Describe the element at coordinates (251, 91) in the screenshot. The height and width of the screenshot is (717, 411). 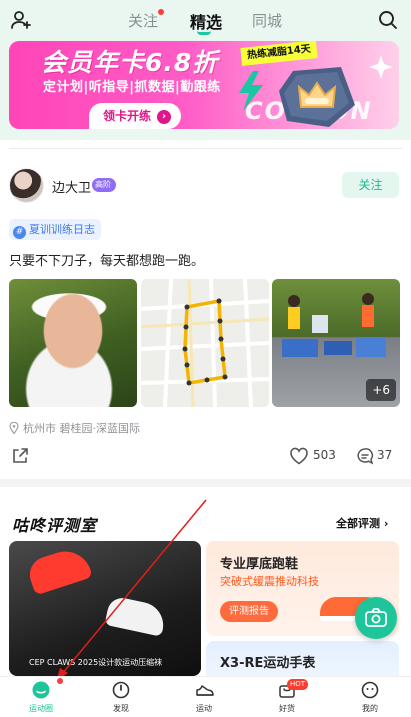
I see `lightning-decoration-icon` at that location.